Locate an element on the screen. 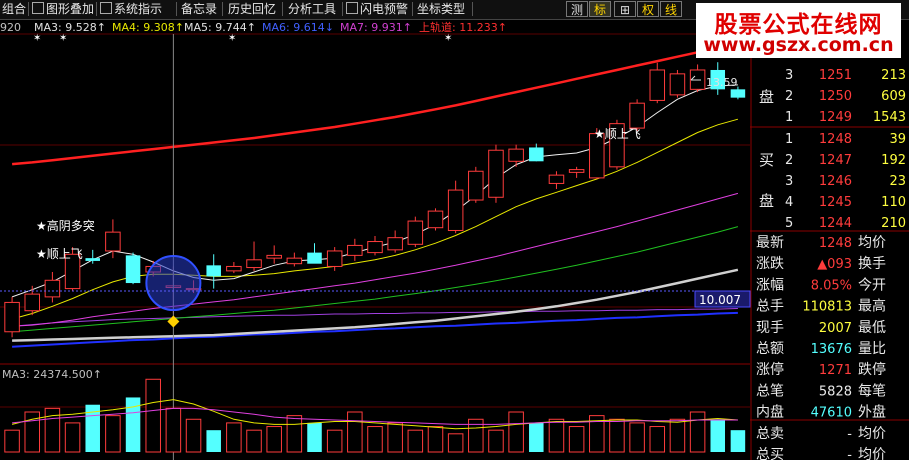 This screenshot has height=460, width=909. stat-label-right: 换手 is located at coordinates (872, 263).